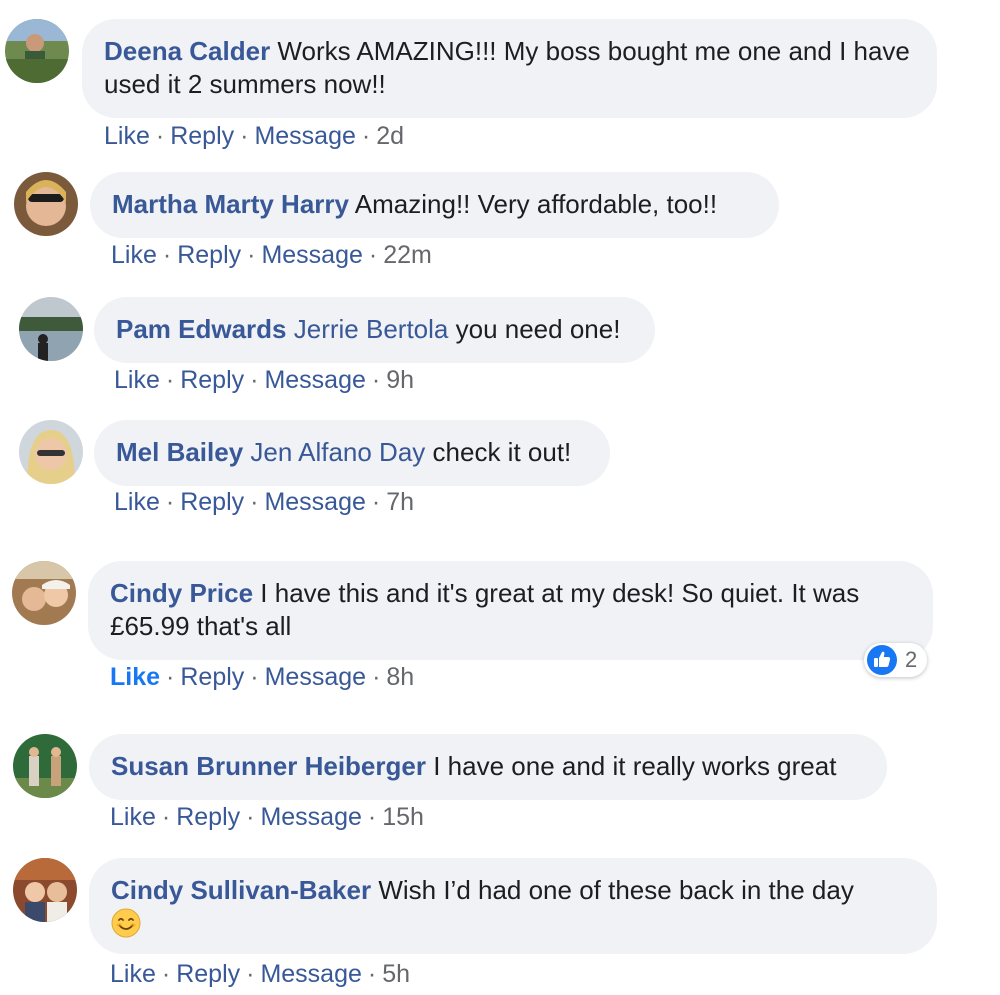 The image size is (1000, 995). What do you see at coordinates (400, 502) in the screenshot?
I see `comment-timestamp: 7h` at bounding box center [400, 502].